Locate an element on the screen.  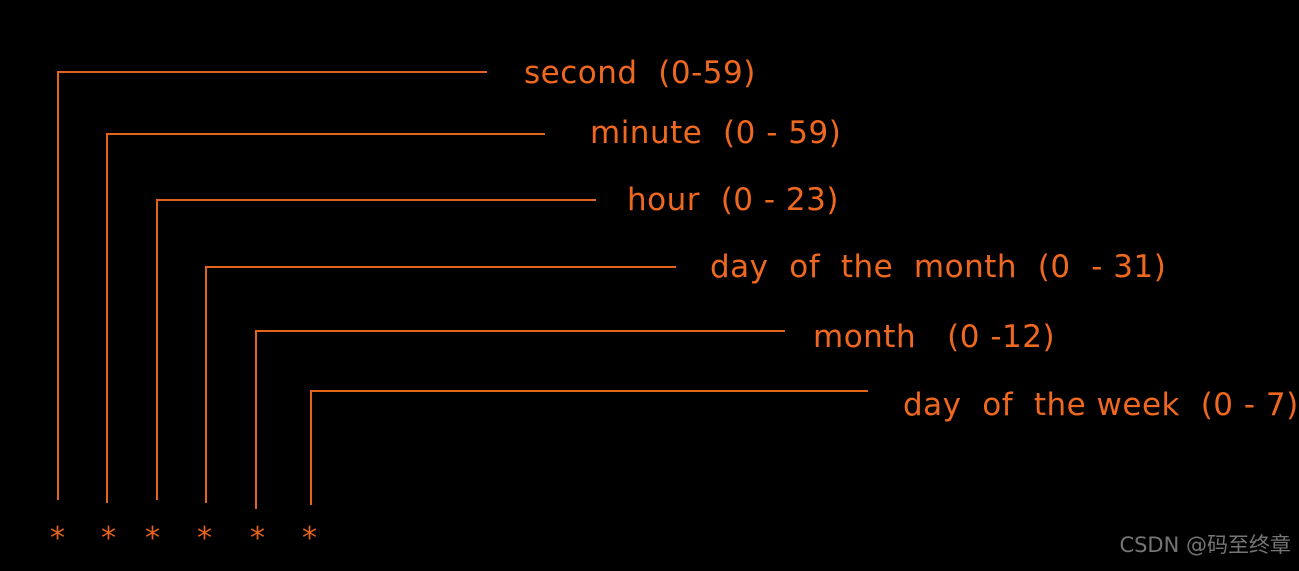
asterisk-second: * is located at coordinates (57, 538).